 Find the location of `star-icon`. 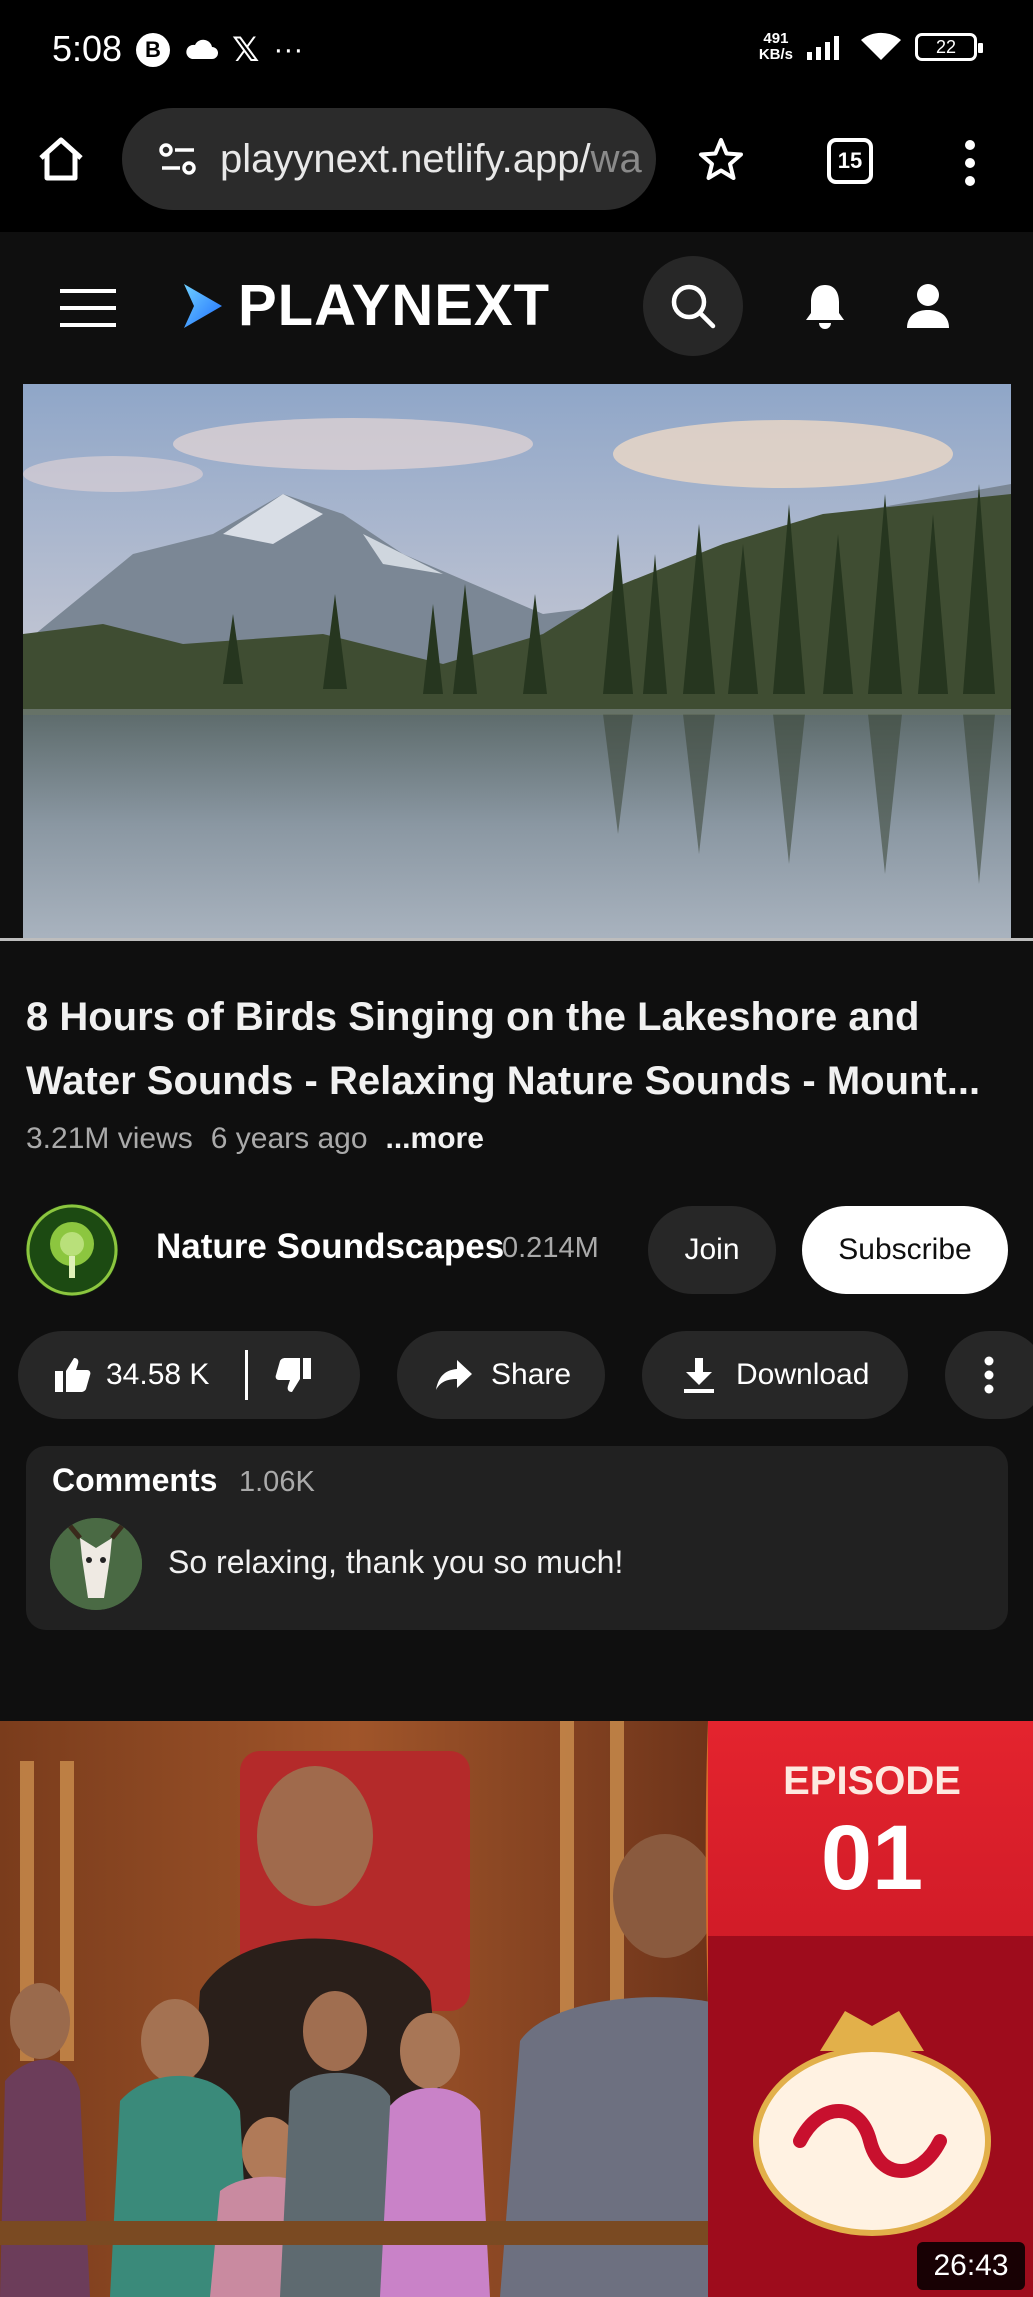

star-icon is located at coordinates (721, 160).